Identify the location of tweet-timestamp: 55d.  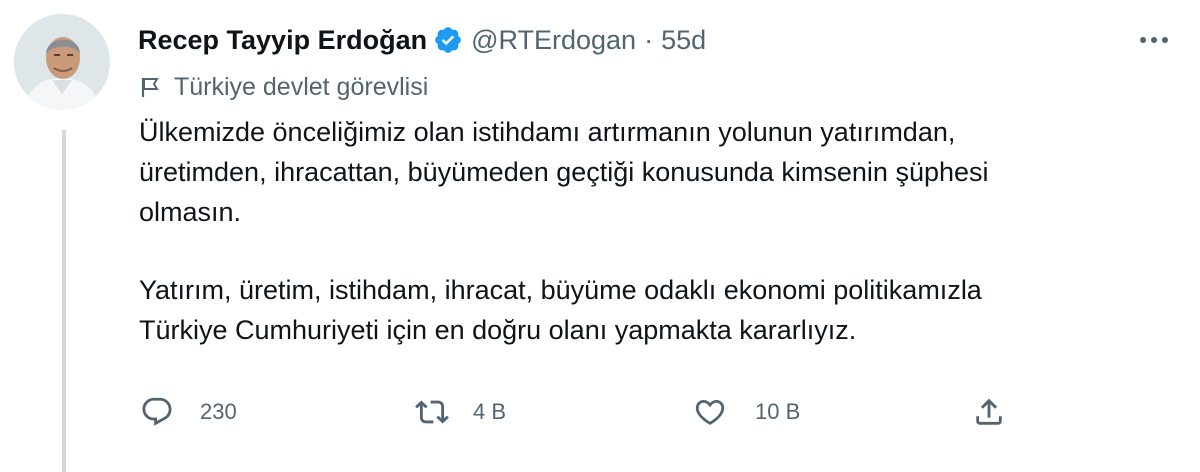
(683, 40).